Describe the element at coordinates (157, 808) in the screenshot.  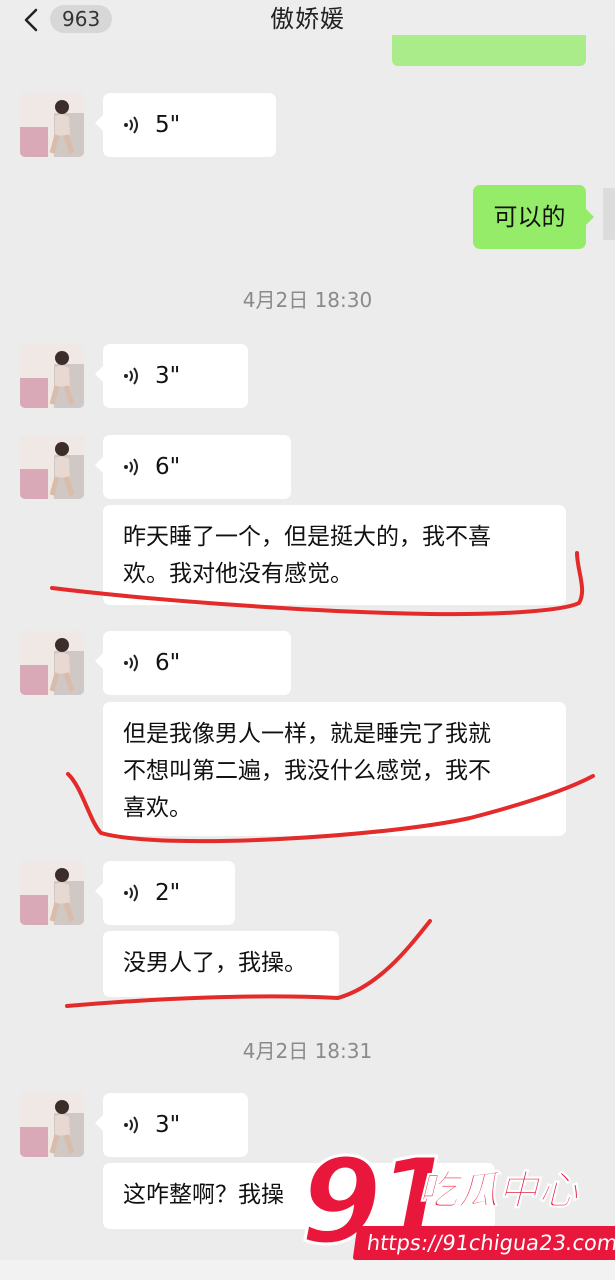
I see `transcript-line: 喜欢。` at that location.